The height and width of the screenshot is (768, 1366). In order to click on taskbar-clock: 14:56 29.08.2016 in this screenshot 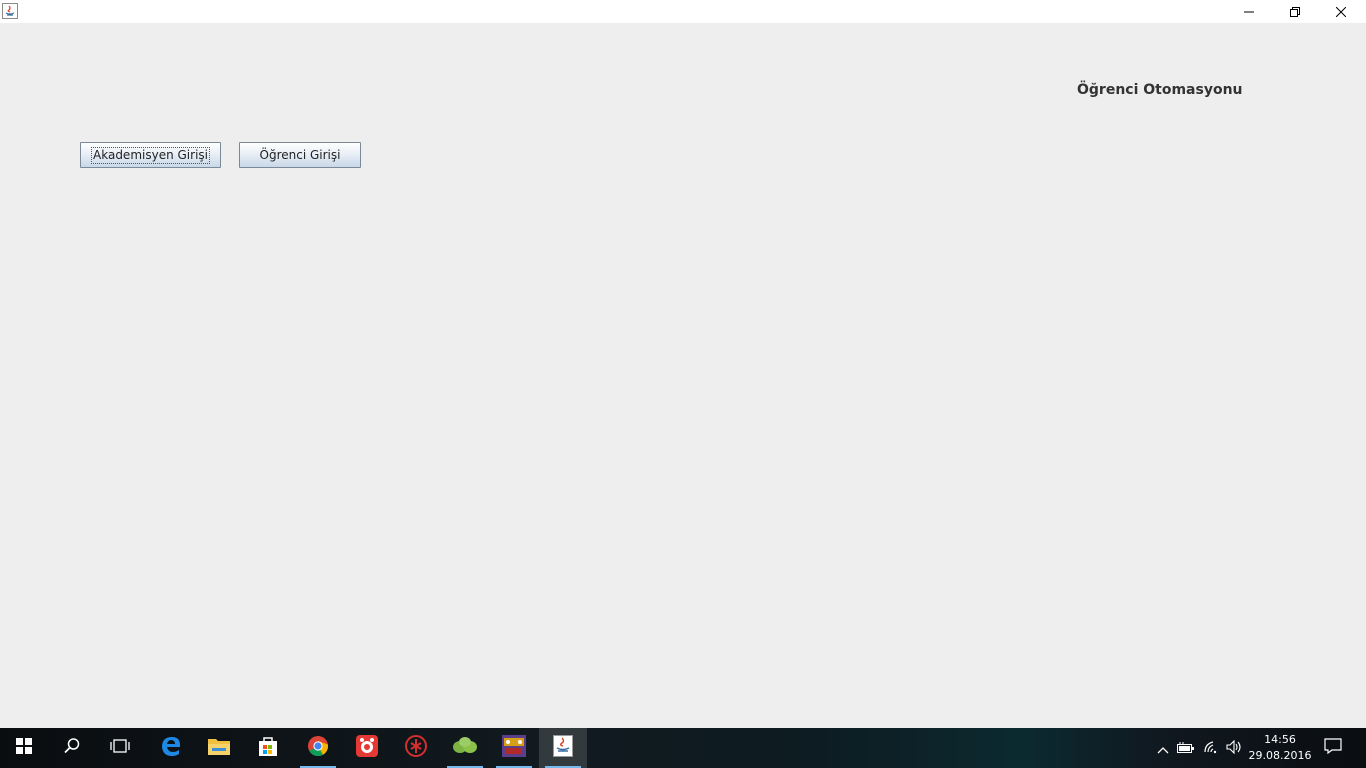, I will do `click(1280, 748)`.